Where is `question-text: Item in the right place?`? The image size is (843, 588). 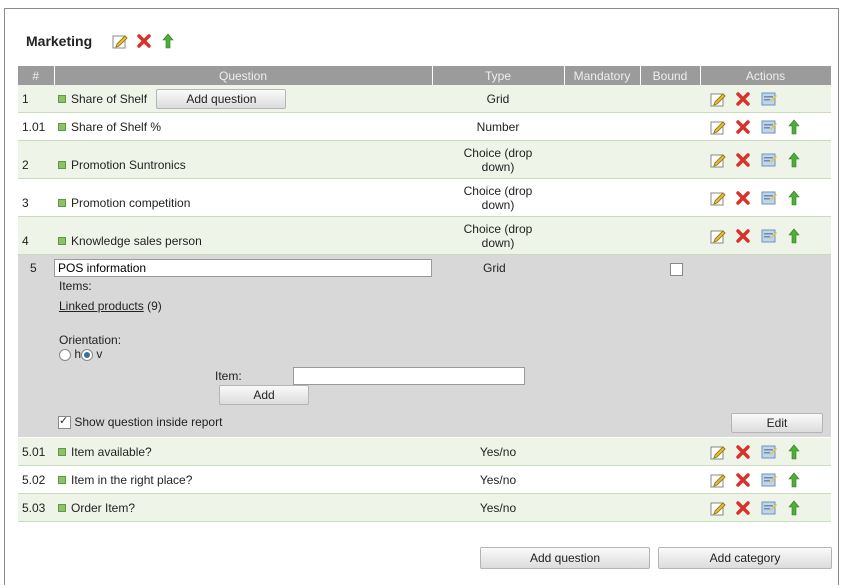 question-text: Item in the right place? is located at coordinates (131, 480).